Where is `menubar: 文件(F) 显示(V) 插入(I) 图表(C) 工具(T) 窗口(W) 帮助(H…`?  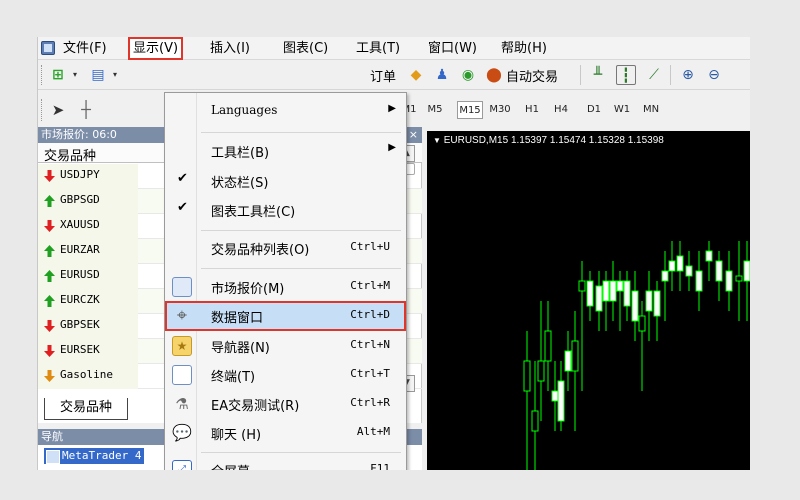
menubar: 文件(F) 显示(V) 插入(I) 图表(C) 工具(T) 窗口(W) 帮助(H… is located at coordinates (394, 48).